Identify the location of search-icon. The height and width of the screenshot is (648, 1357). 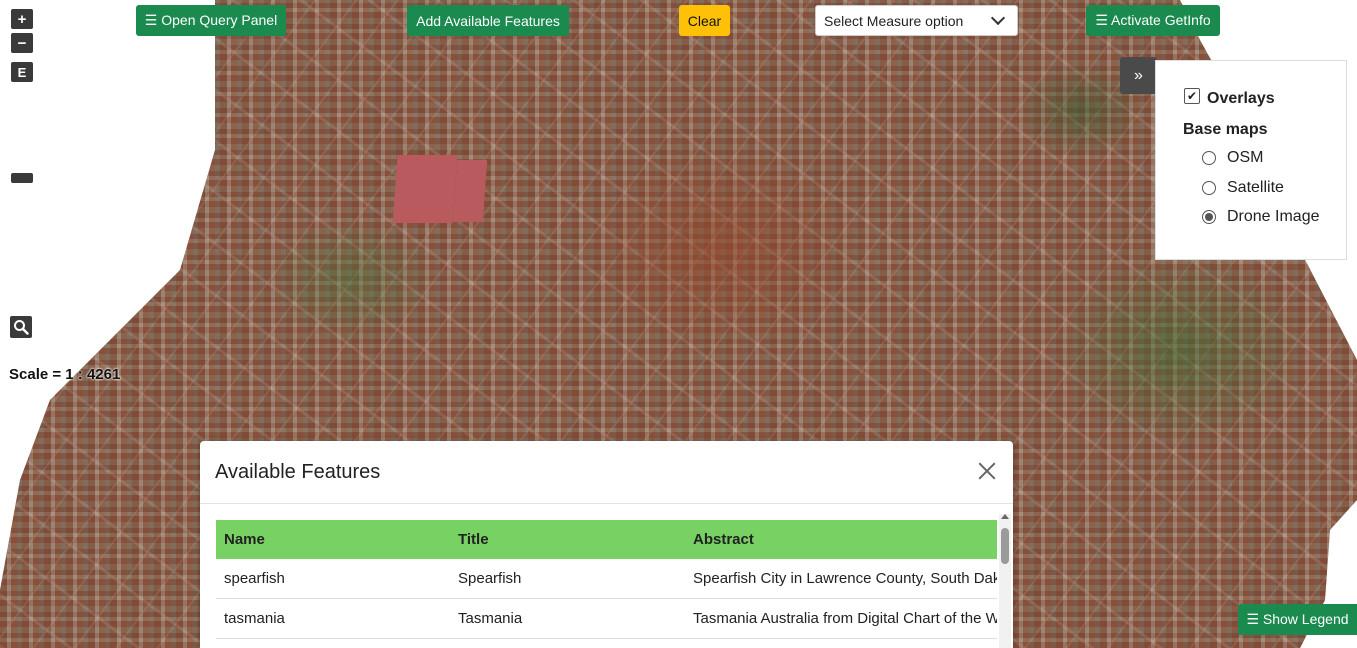
(21, 327).